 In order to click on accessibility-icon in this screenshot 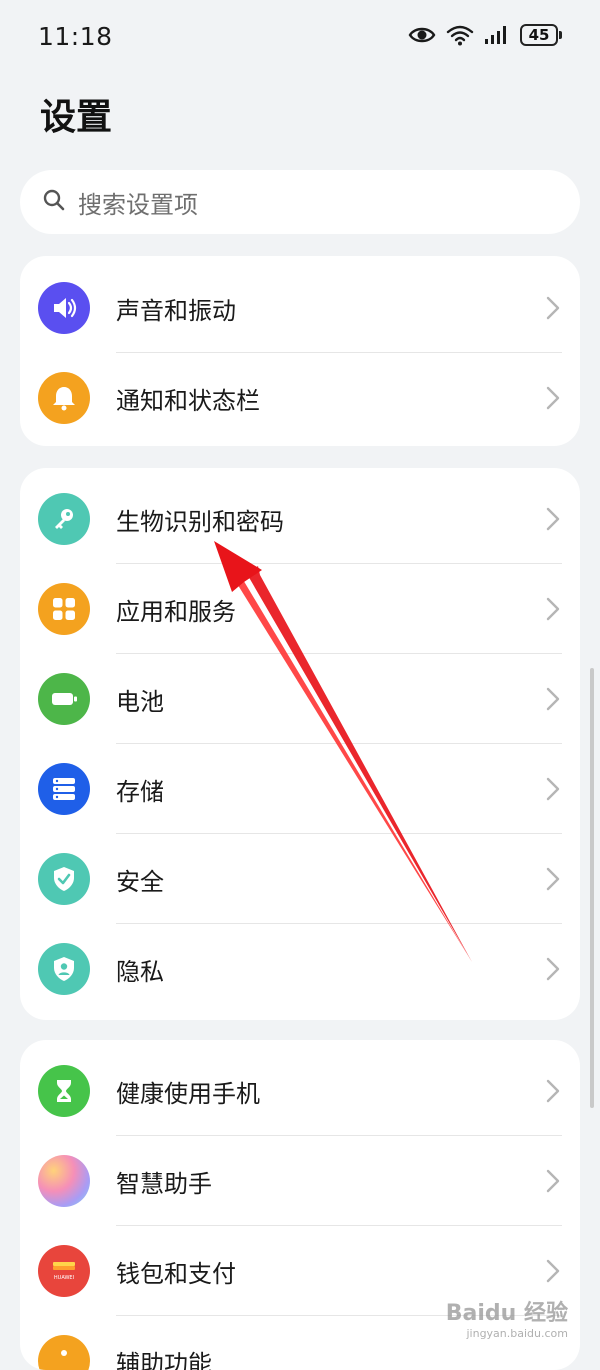, I will do `click(64, 1352)`.